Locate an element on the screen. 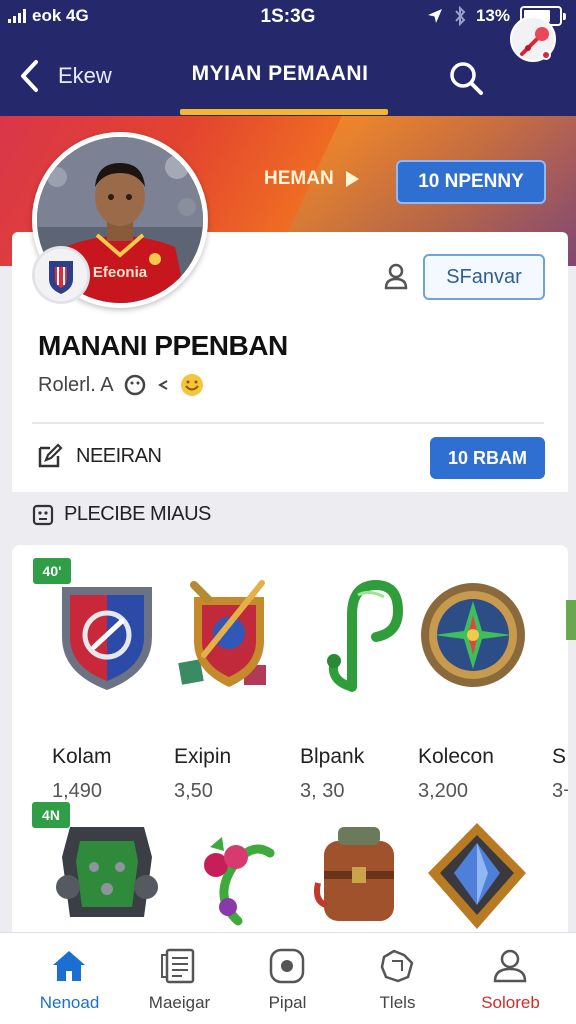  banner-link: HEMAN is located at coordinates (312, 179).